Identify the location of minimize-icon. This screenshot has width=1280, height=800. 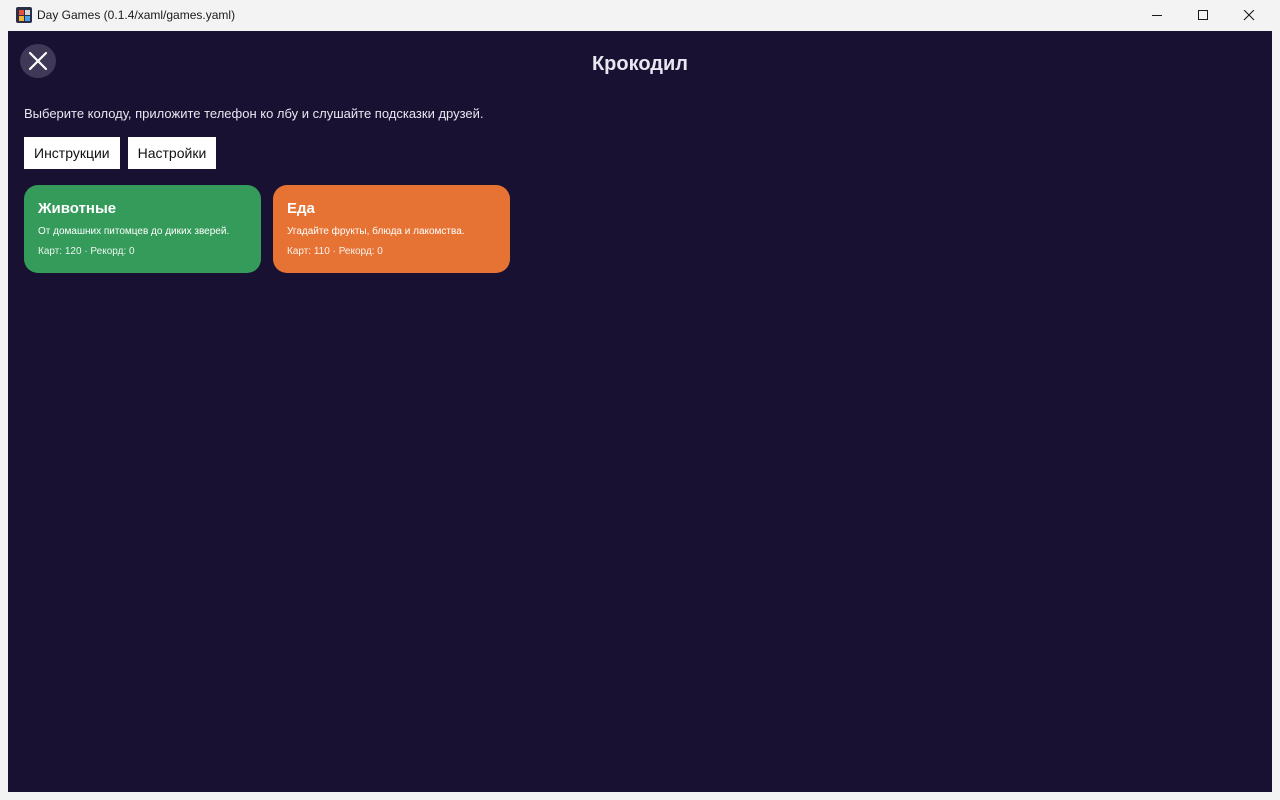
(1157, 15).